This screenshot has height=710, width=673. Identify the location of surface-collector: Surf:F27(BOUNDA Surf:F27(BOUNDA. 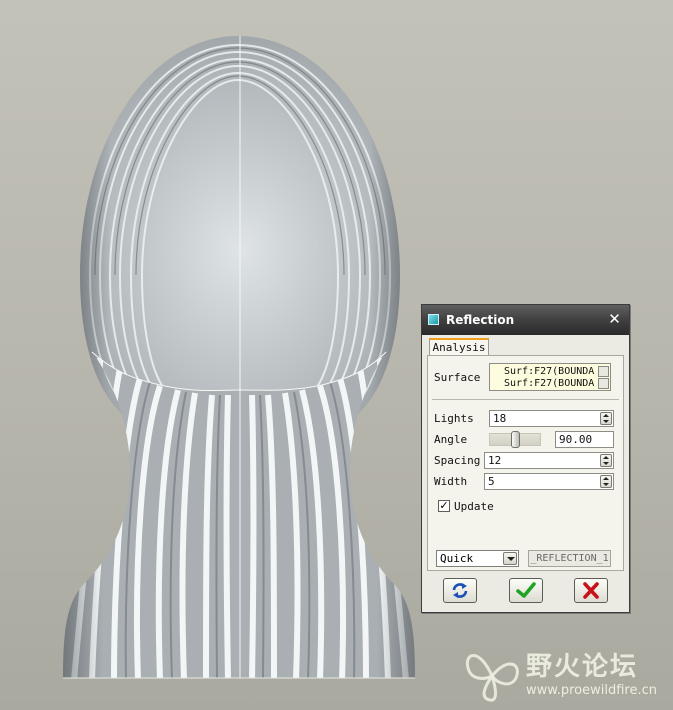
(550, 377).